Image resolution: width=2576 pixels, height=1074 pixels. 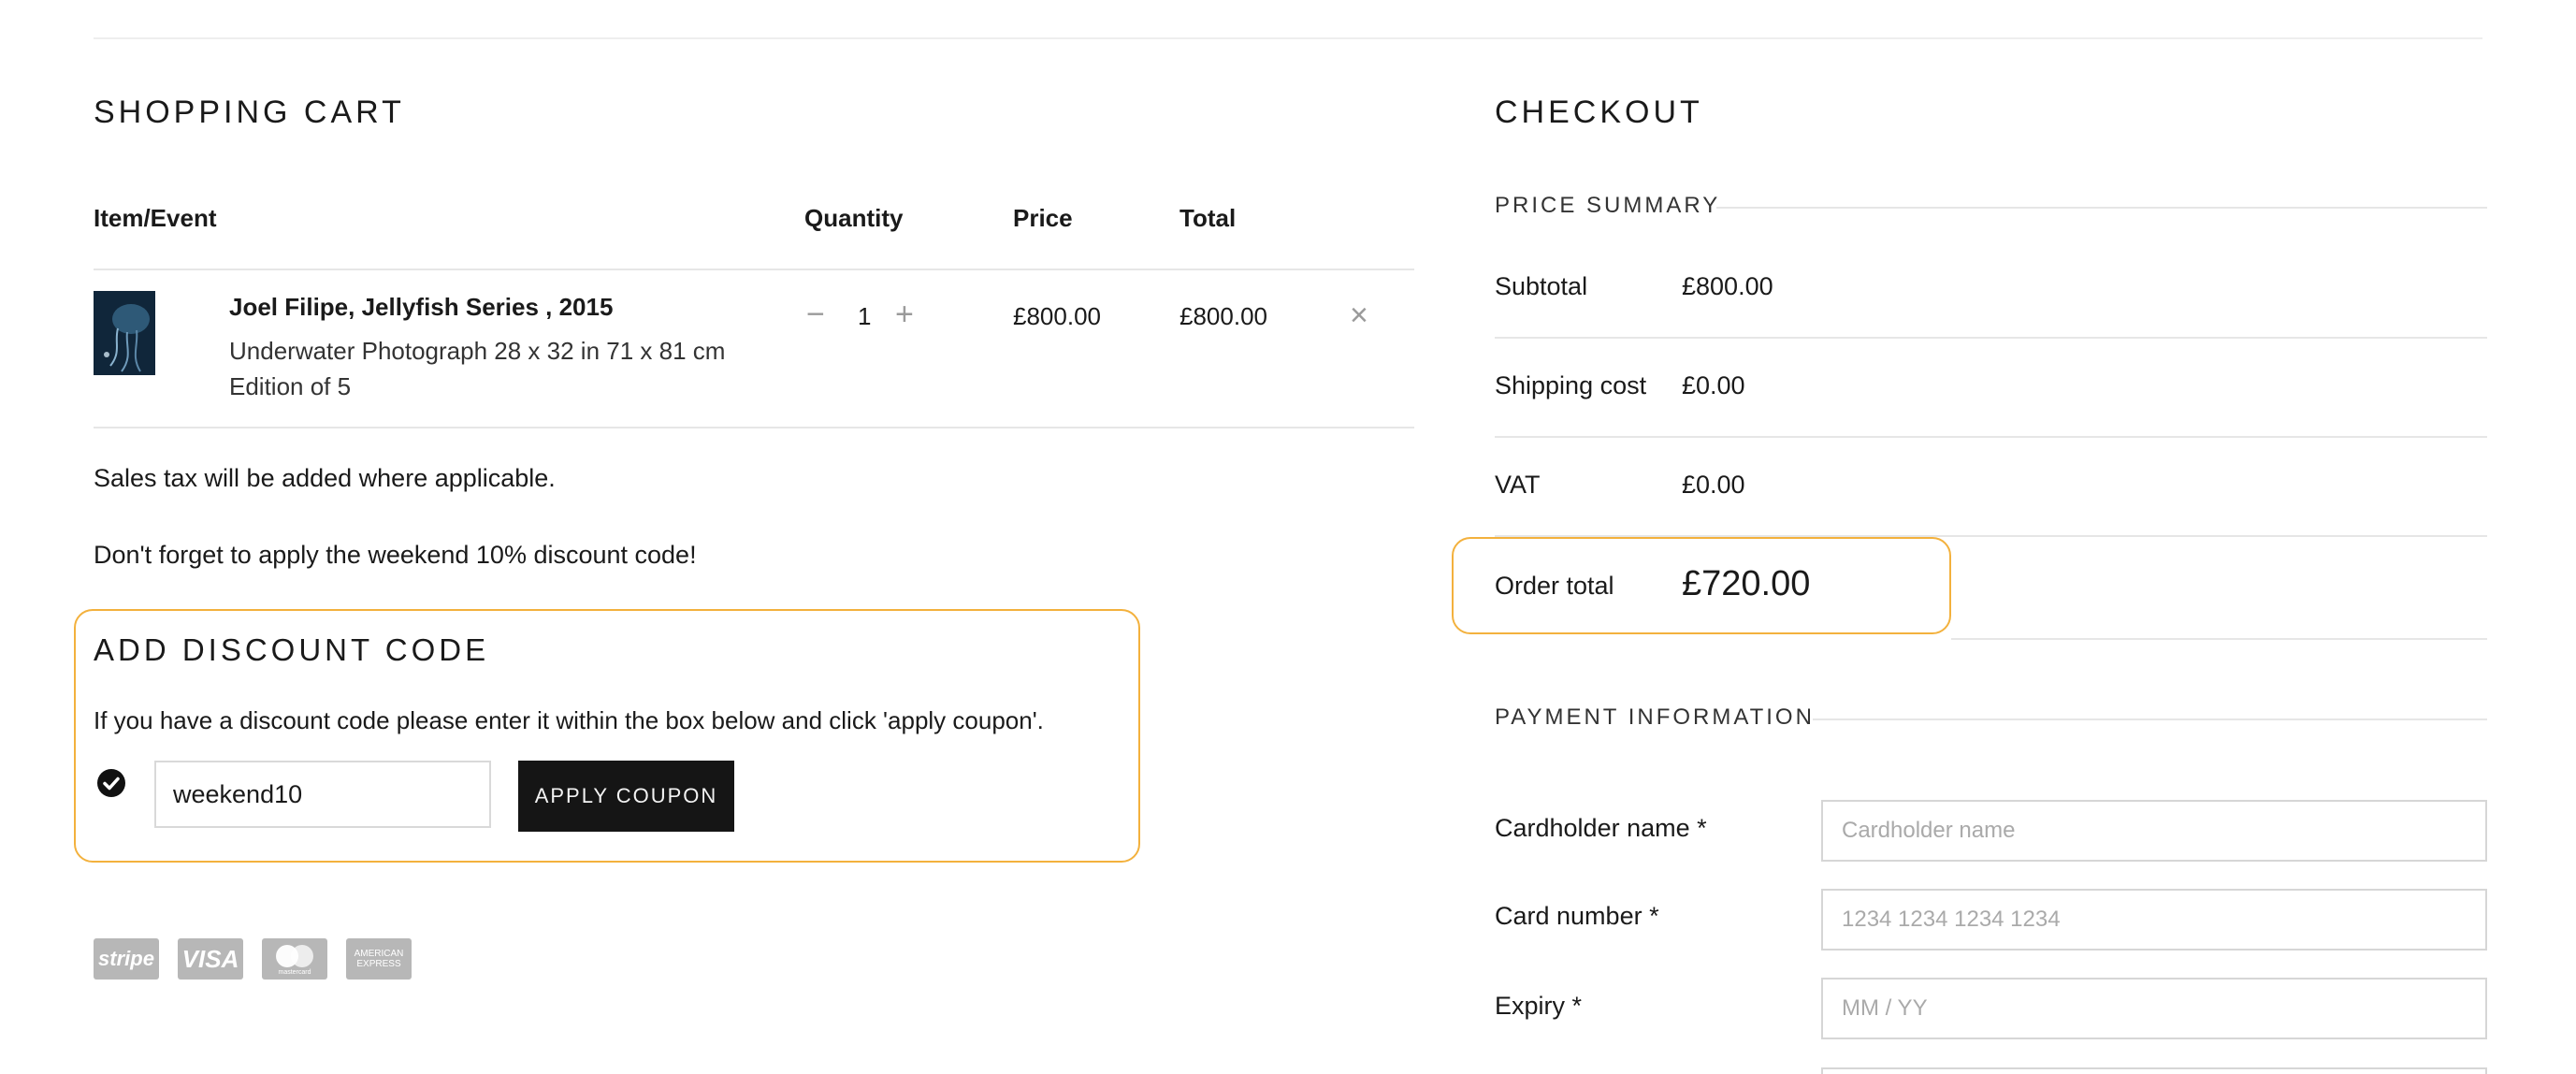 I want to click on expiry-input: MM / YY, so click(x=2154, y=1009).